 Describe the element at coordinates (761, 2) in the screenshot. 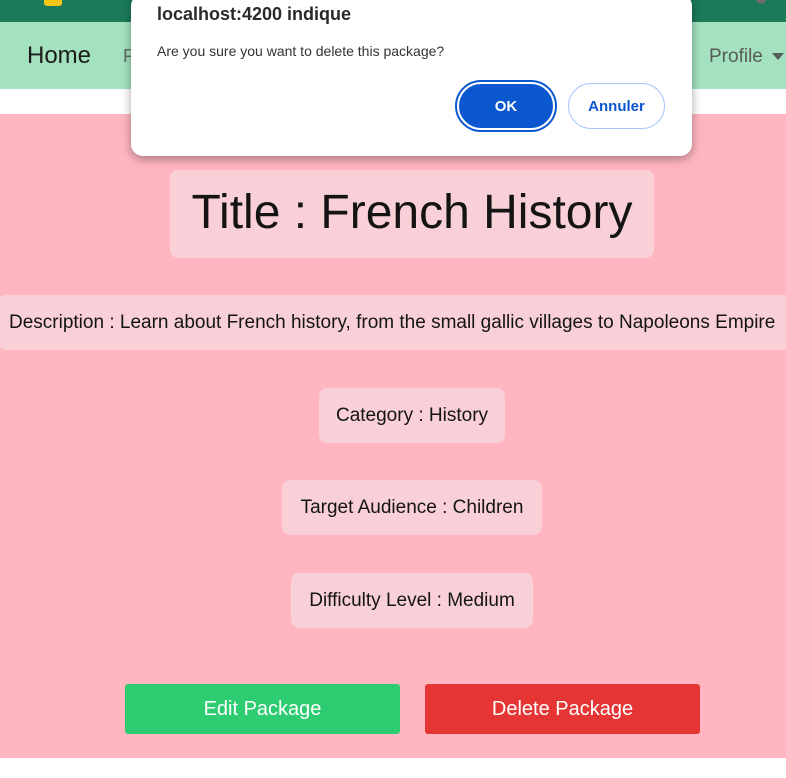

I see `browser-profile-icon` at that location.